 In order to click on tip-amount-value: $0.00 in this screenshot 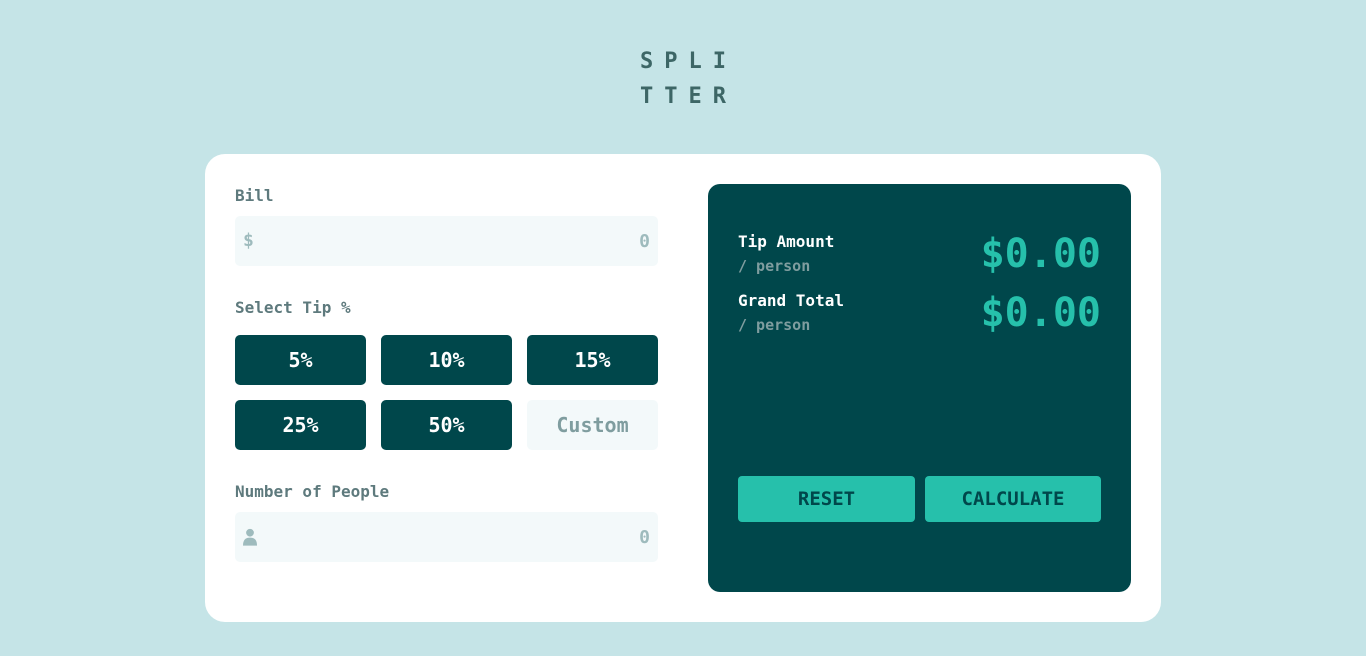, I will do `click(1040, 254)`.